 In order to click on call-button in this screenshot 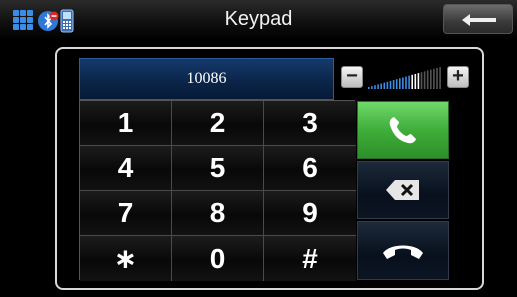, I will do `click(403, 130)`.